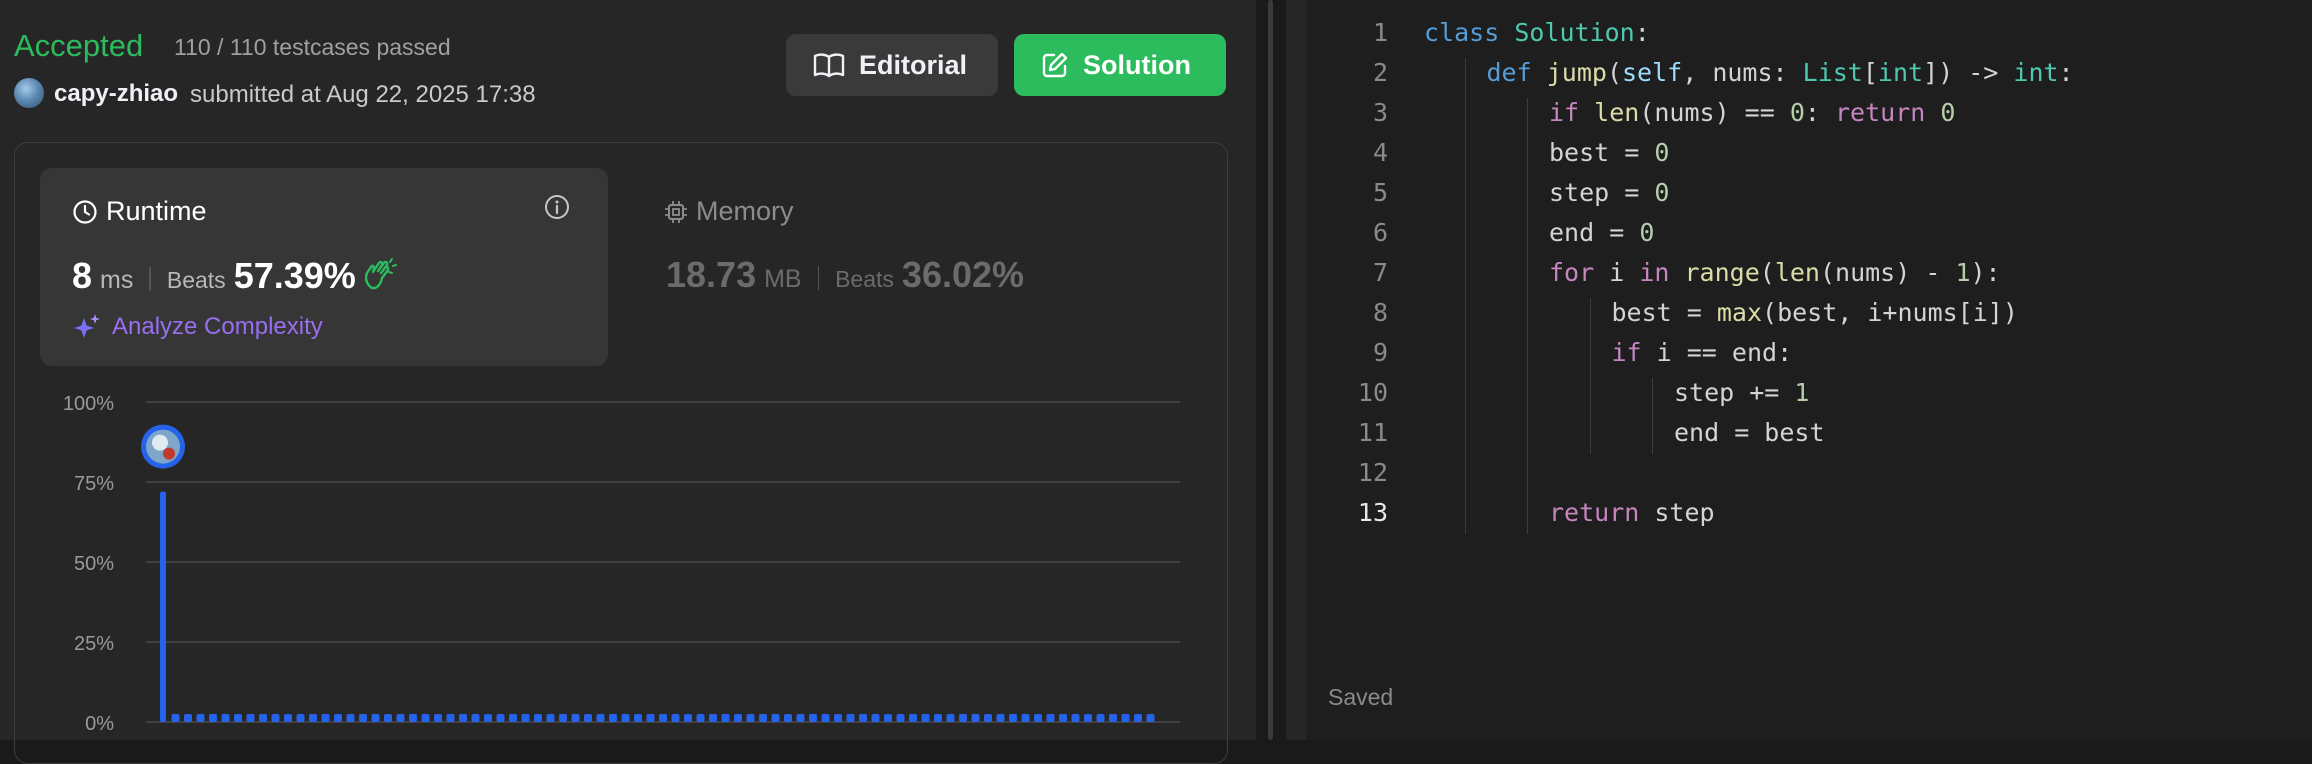 Image resolution: width=2312 pixels, height=764 pixels. Describe the element at coordinates (1361, 697) in the screenshot. I see `save-status: Saved` at that location.